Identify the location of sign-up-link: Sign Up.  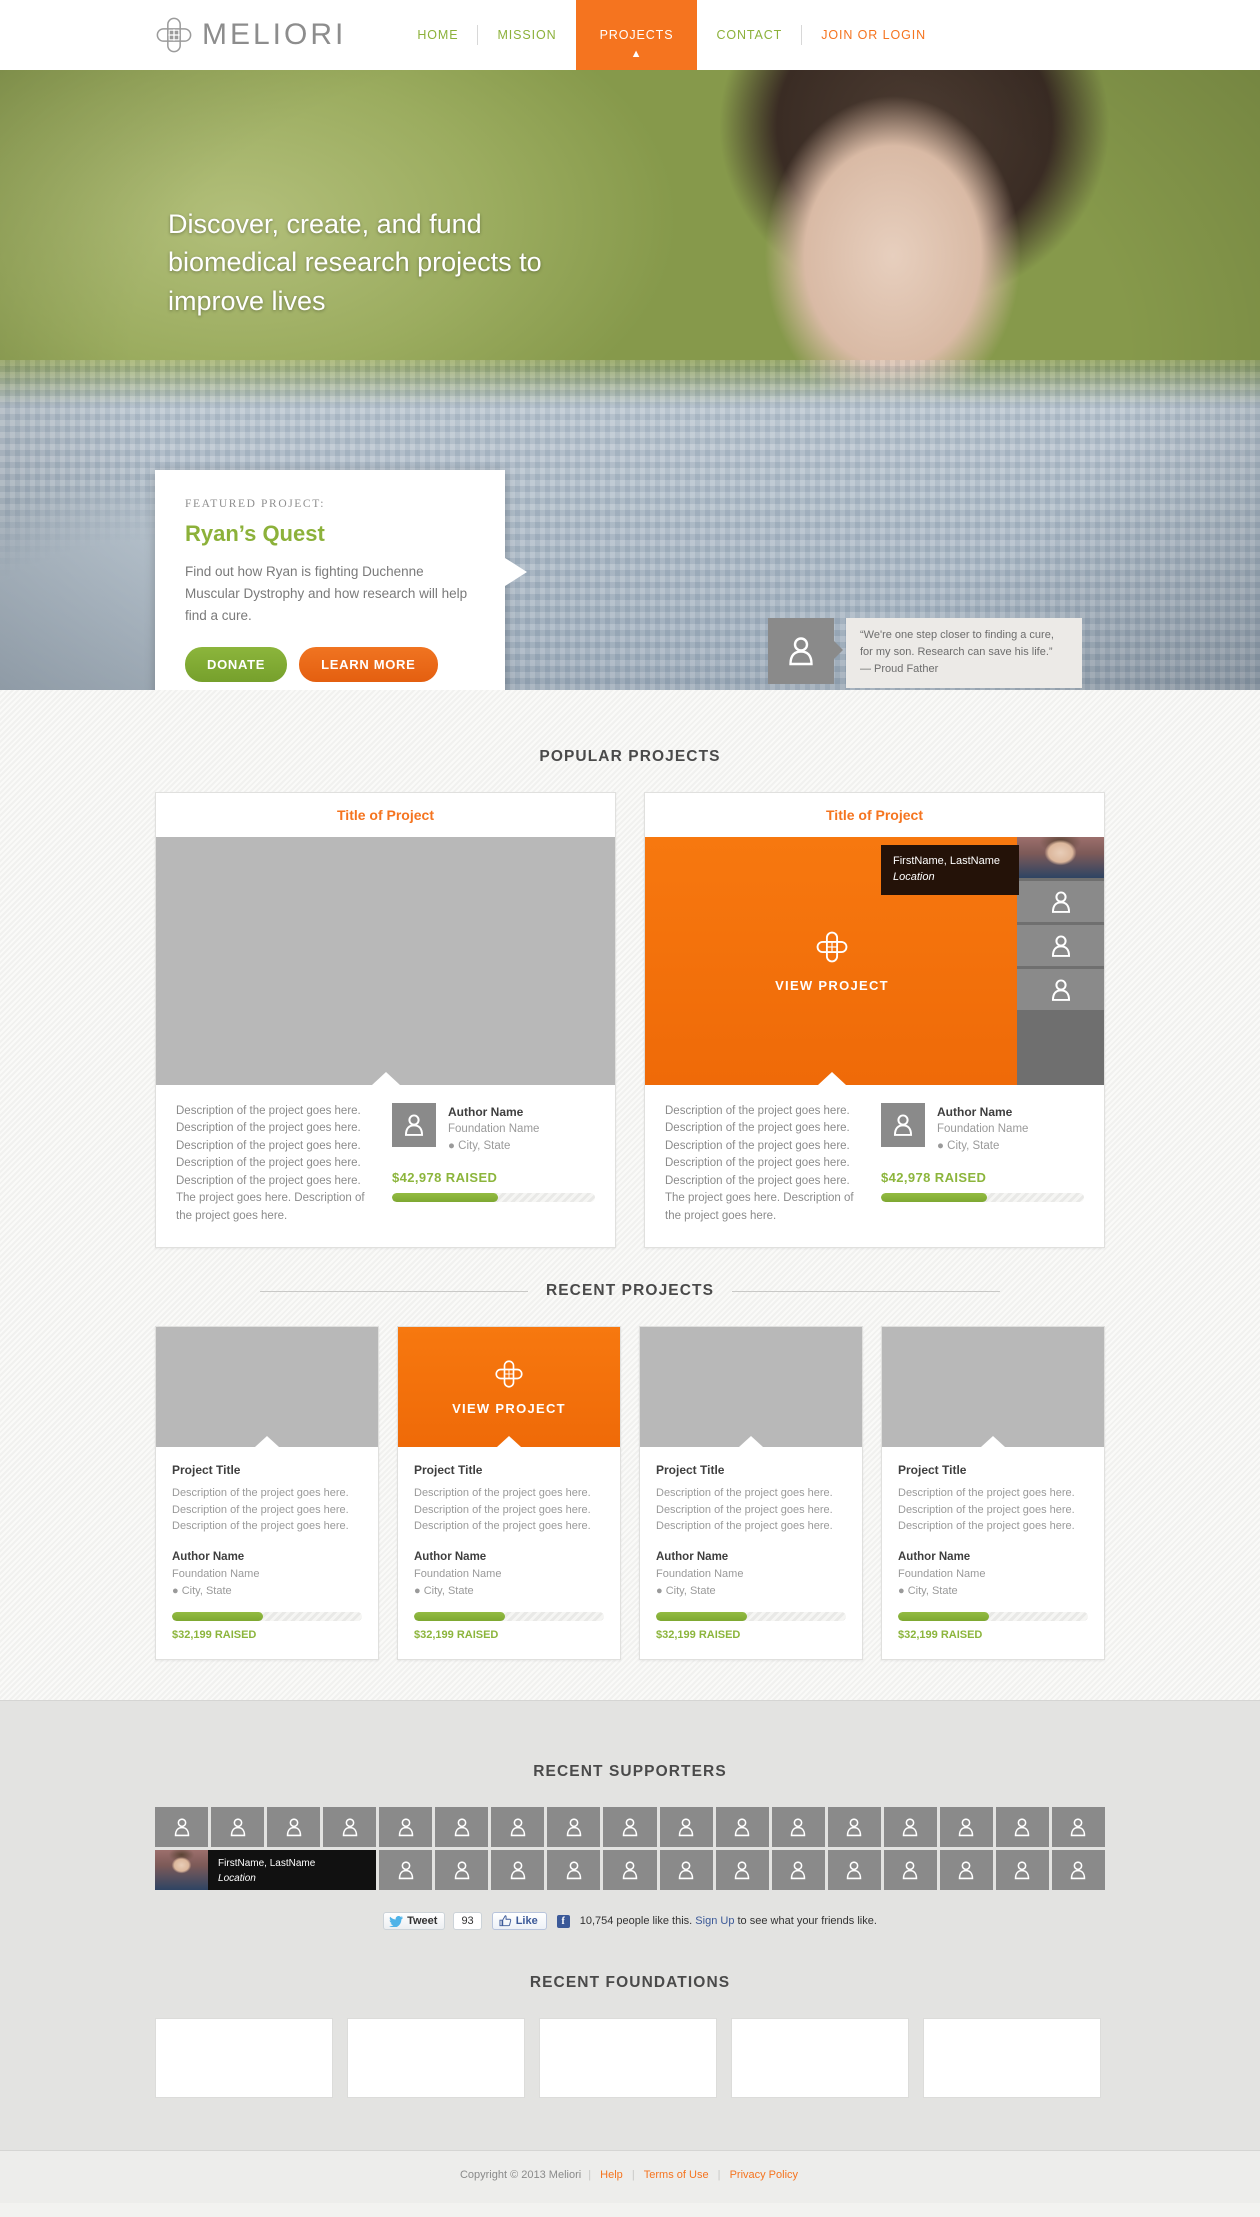
(714, 1921).